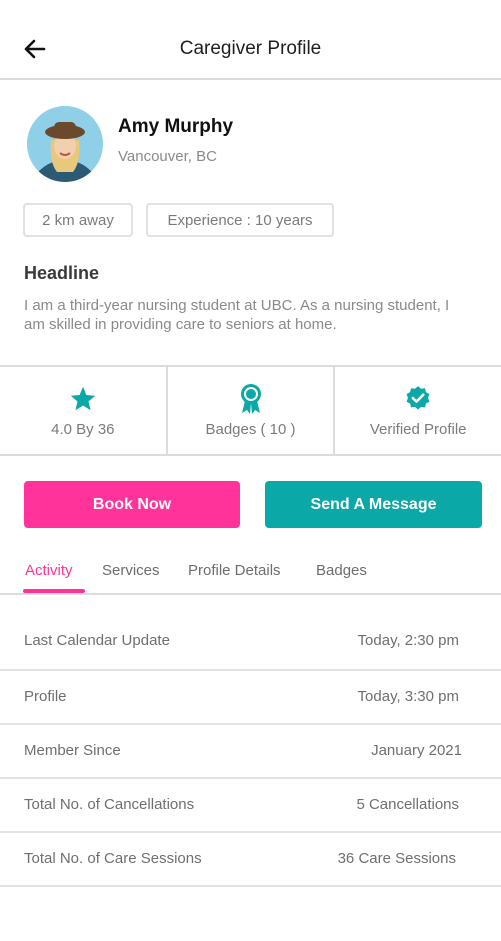 The width and height of the screenshot is (501, 941). I want to click on badges-stat: Badges ( 10 ), so click(252, 410).